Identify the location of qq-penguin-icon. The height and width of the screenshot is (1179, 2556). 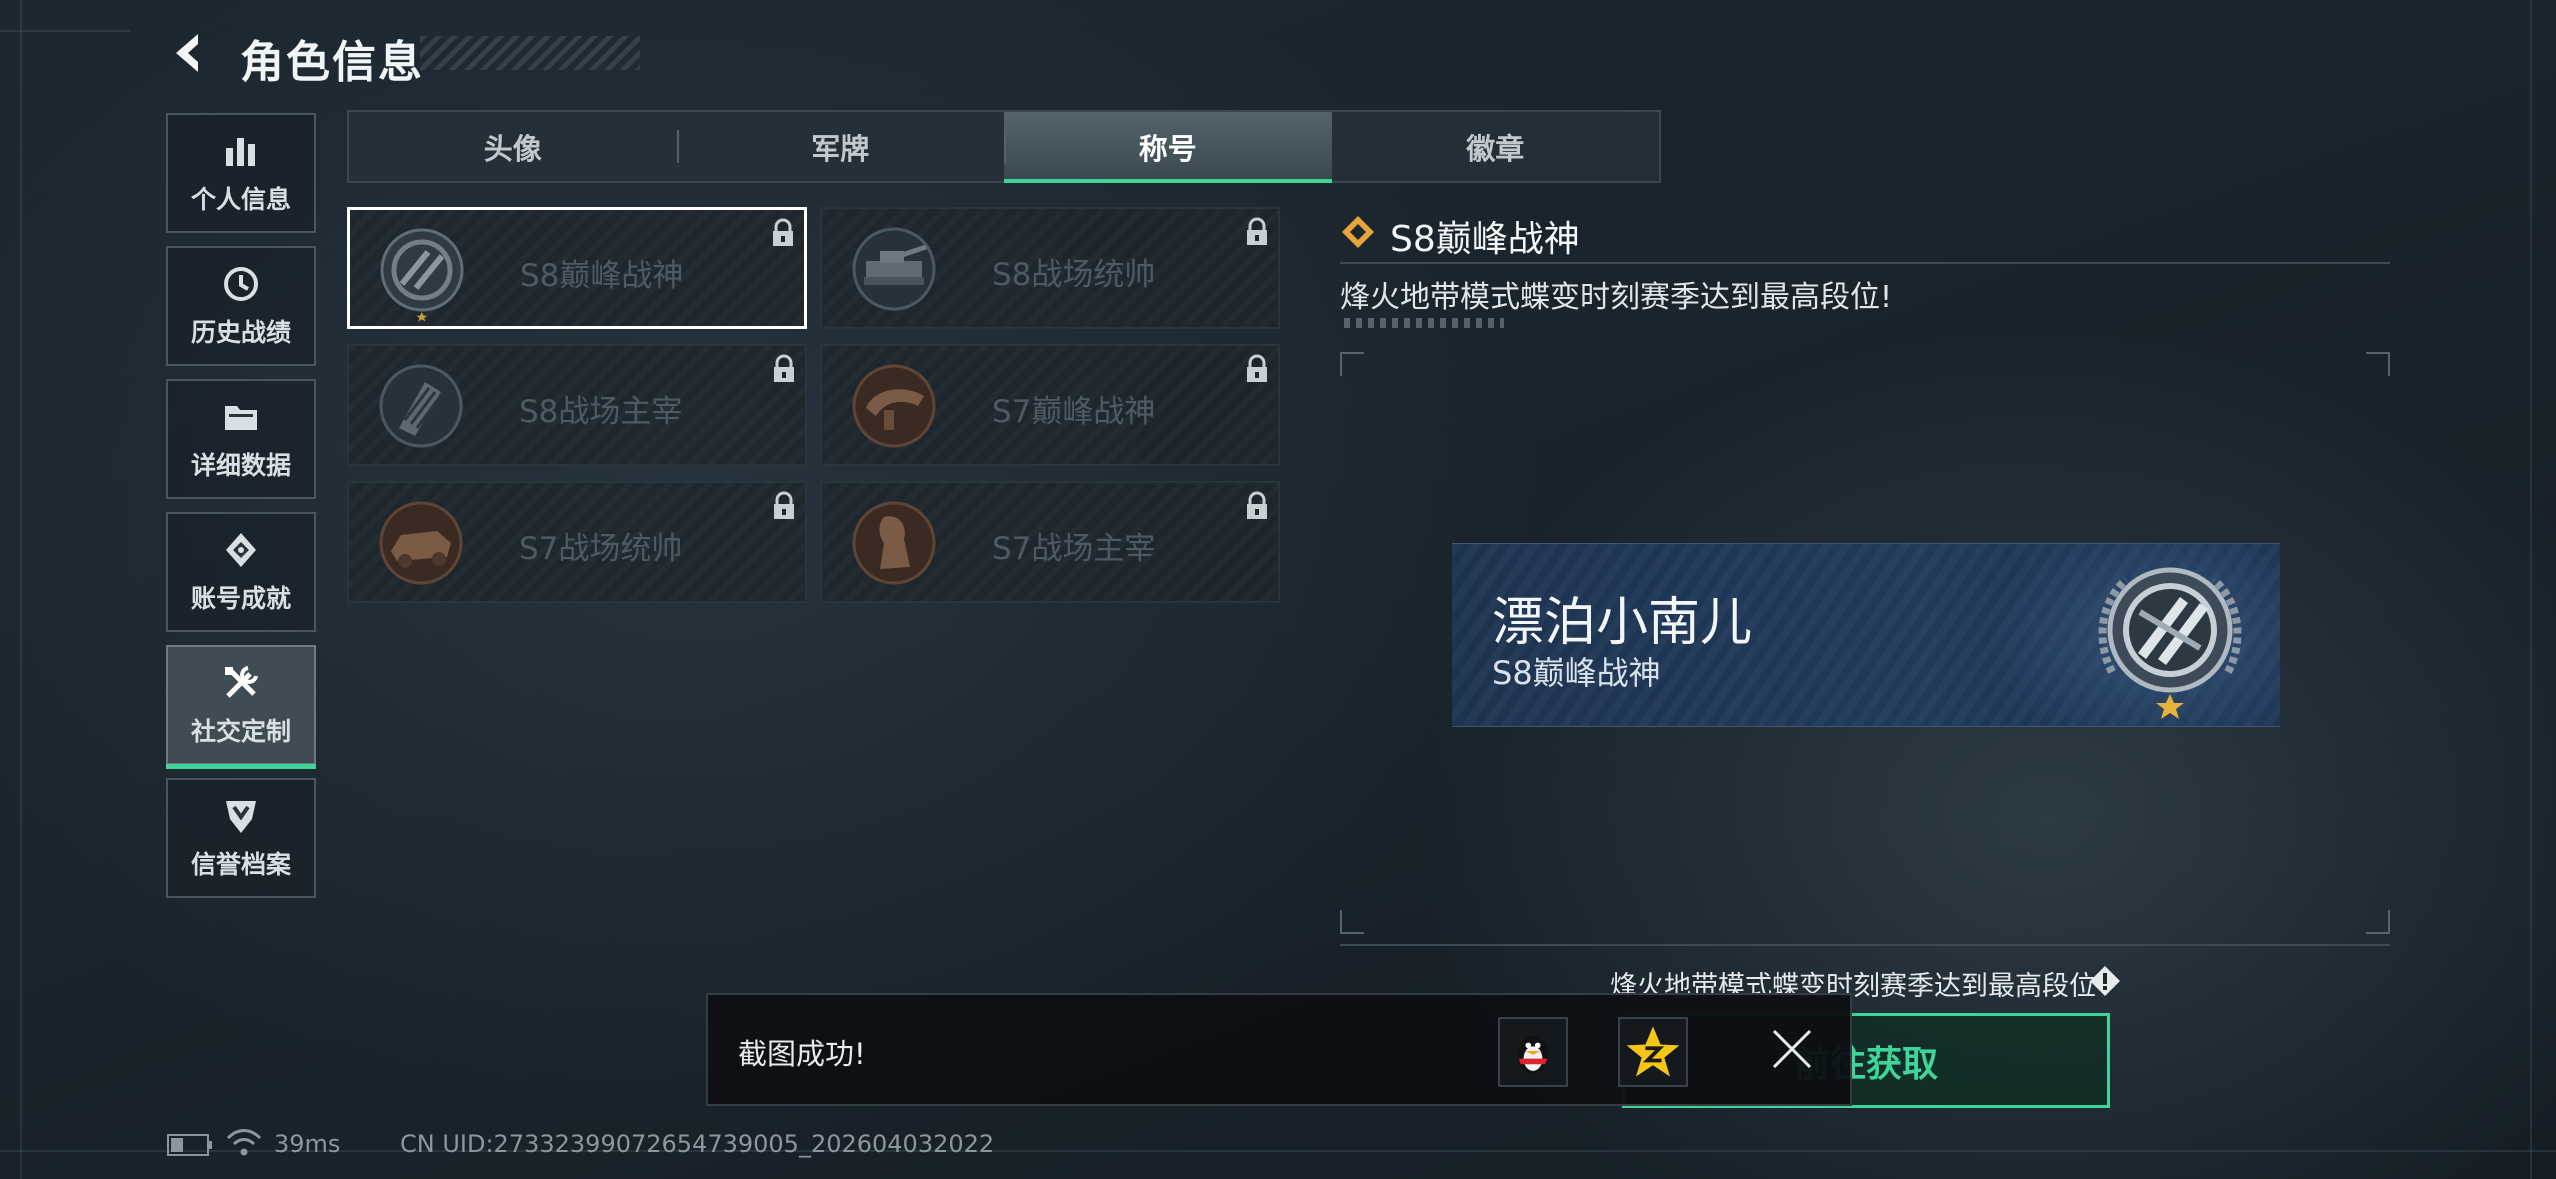
(1533, 1054).